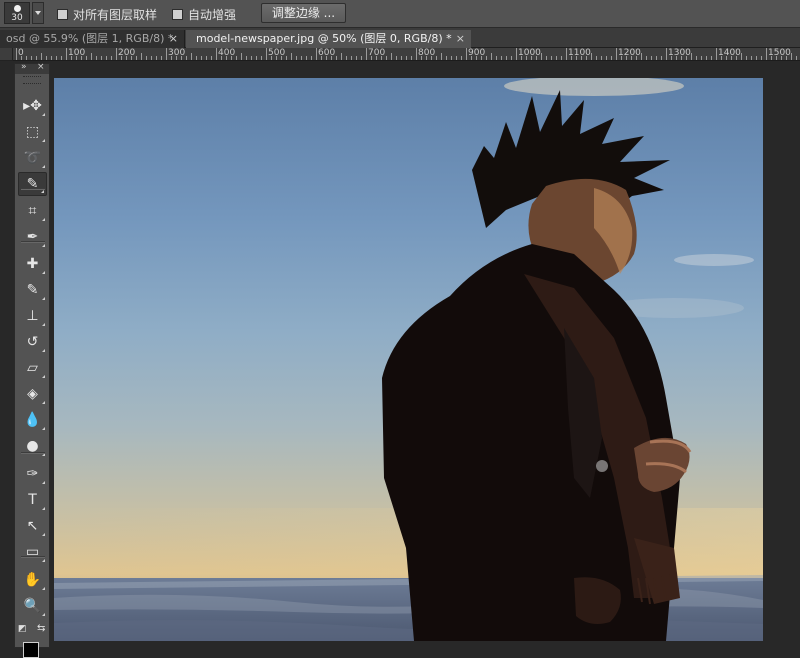  What do you see at coordinates (62, 14) in the screenshot?
I see `sample-all-layers-checkbox` at bounding box center [62, 14].